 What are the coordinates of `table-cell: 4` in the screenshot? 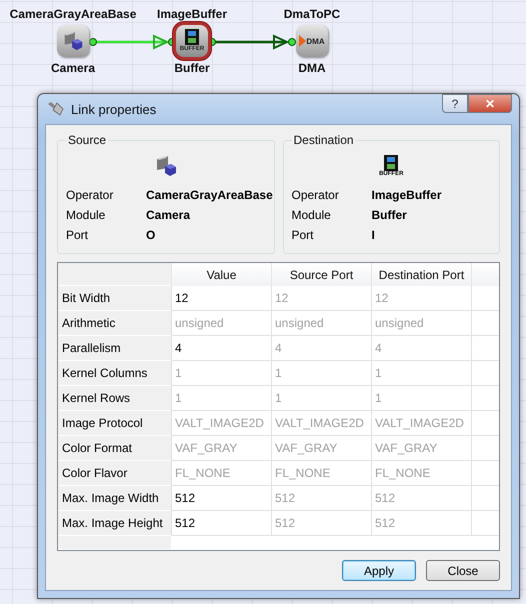 It's located at (221, 348).